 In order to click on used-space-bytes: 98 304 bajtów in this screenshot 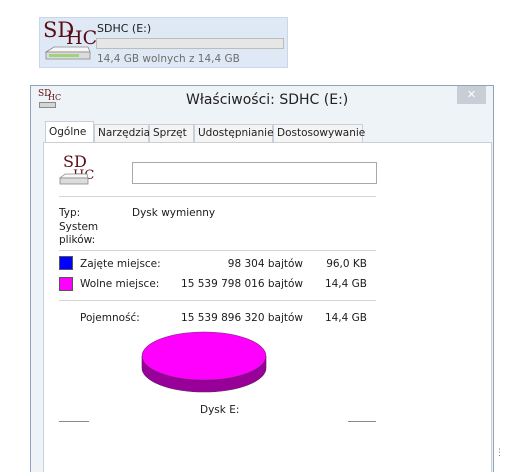, I will do `click(265, 264)`.